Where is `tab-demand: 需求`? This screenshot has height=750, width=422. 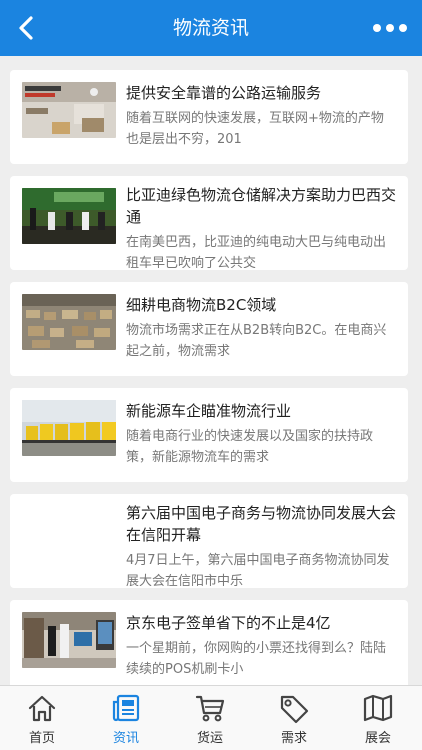 tab-demand: 需求 is located at coordinates (294, 718).